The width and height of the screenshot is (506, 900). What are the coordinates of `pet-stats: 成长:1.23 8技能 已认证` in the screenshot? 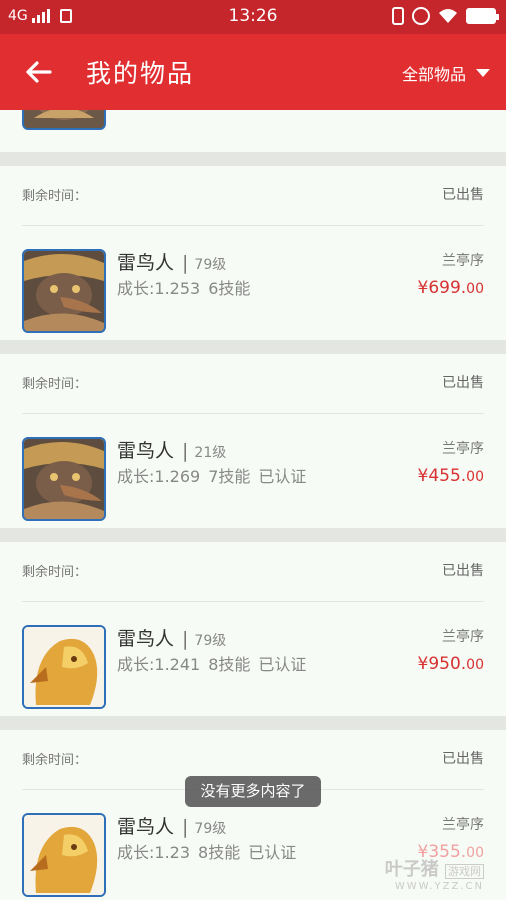 It's located at (210, 851).